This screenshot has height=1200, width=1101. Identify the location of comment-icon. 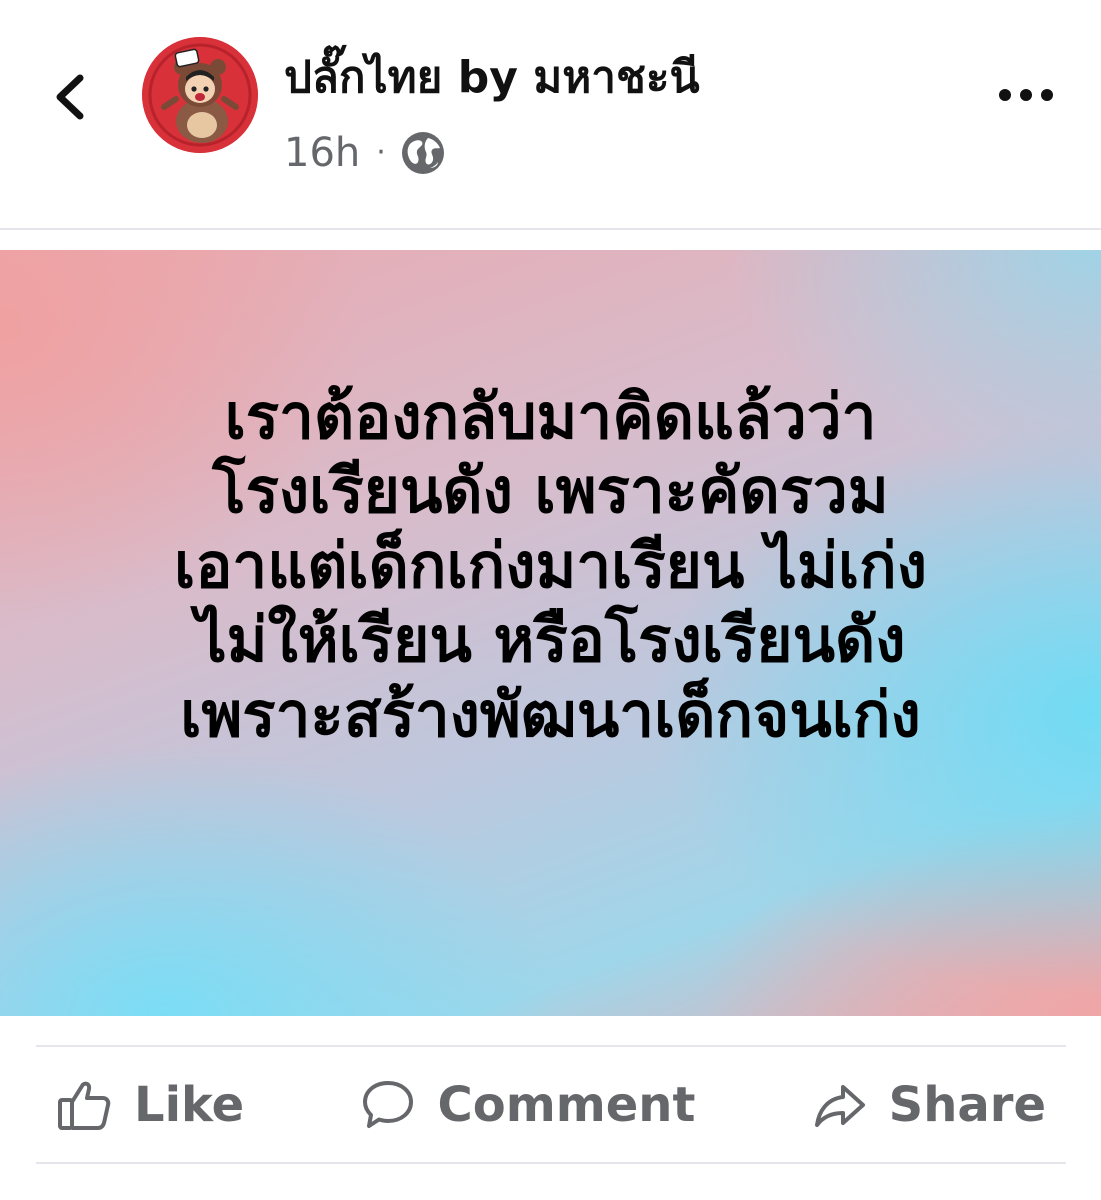
(388, 1104).